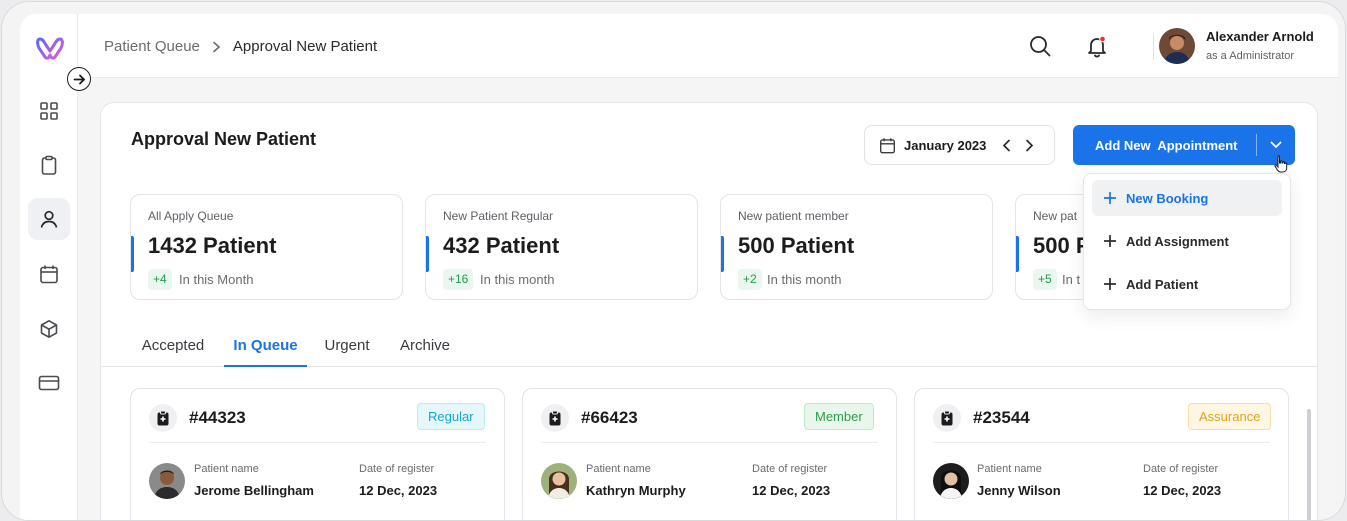 This screenshot has height=521, width=1347. I want to click on menu-item-label: Add Assignment, so click(1177, 241).